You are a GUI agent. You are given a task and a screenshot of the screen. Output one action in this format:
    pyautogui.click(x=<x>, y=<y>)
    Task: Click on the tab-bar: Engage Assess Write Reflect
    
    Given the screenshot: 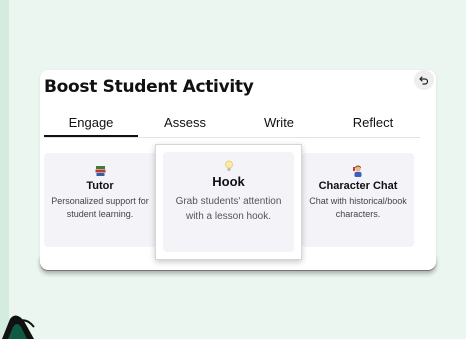 What is the action you would take?
    pyautogui.click(x=232, y=125)
    